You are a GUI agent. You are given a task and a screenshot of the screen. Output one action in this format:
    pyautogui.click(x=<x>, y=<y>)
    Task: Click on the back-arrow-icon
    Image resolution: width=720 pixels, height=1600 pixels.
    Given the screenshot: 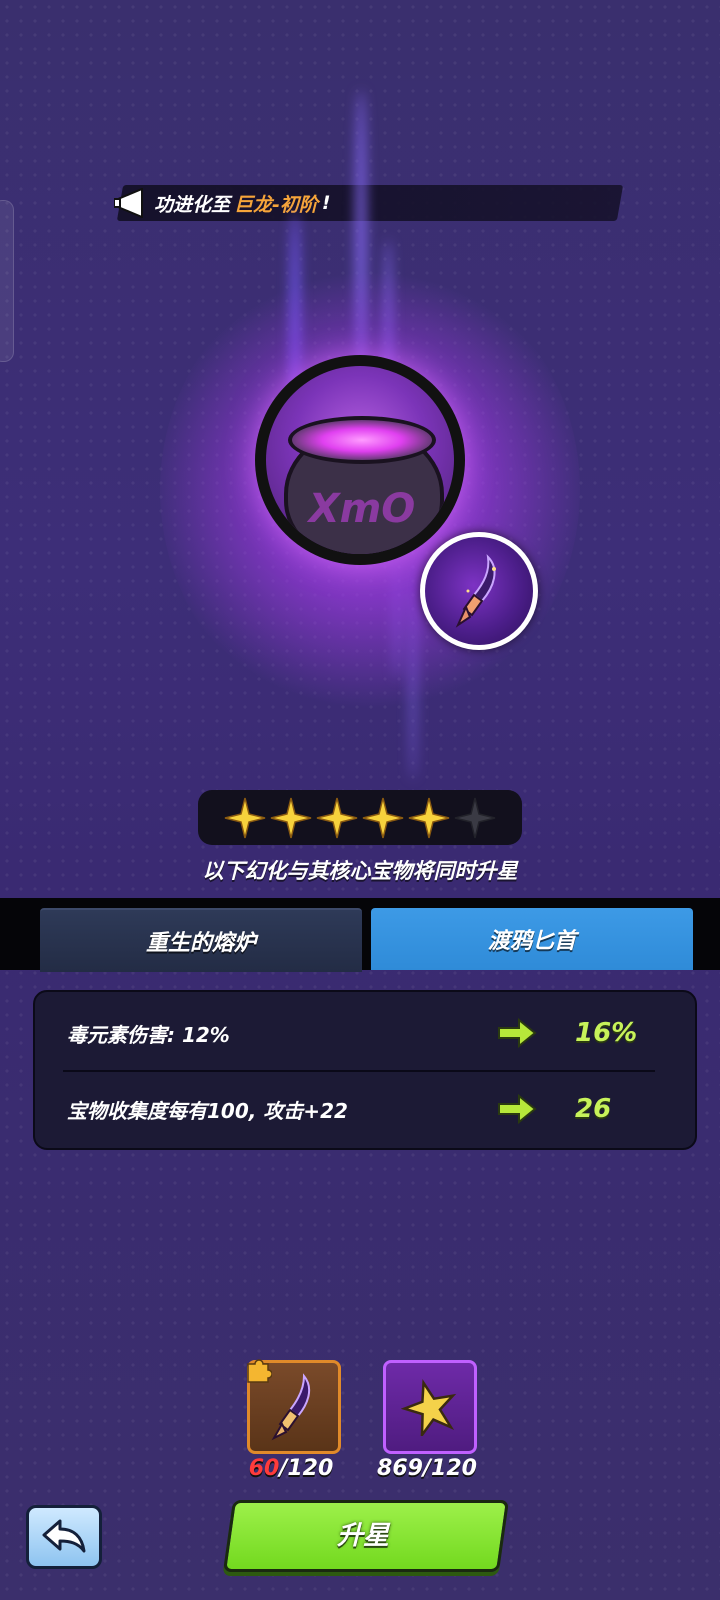 What is the action you would take?
    pyautogui.click(x=64, y=1536)
    